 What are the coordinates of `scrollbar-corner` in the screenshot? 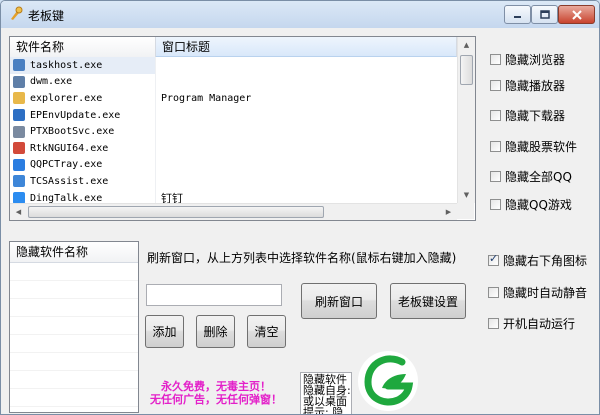 It's located at (465, 211).